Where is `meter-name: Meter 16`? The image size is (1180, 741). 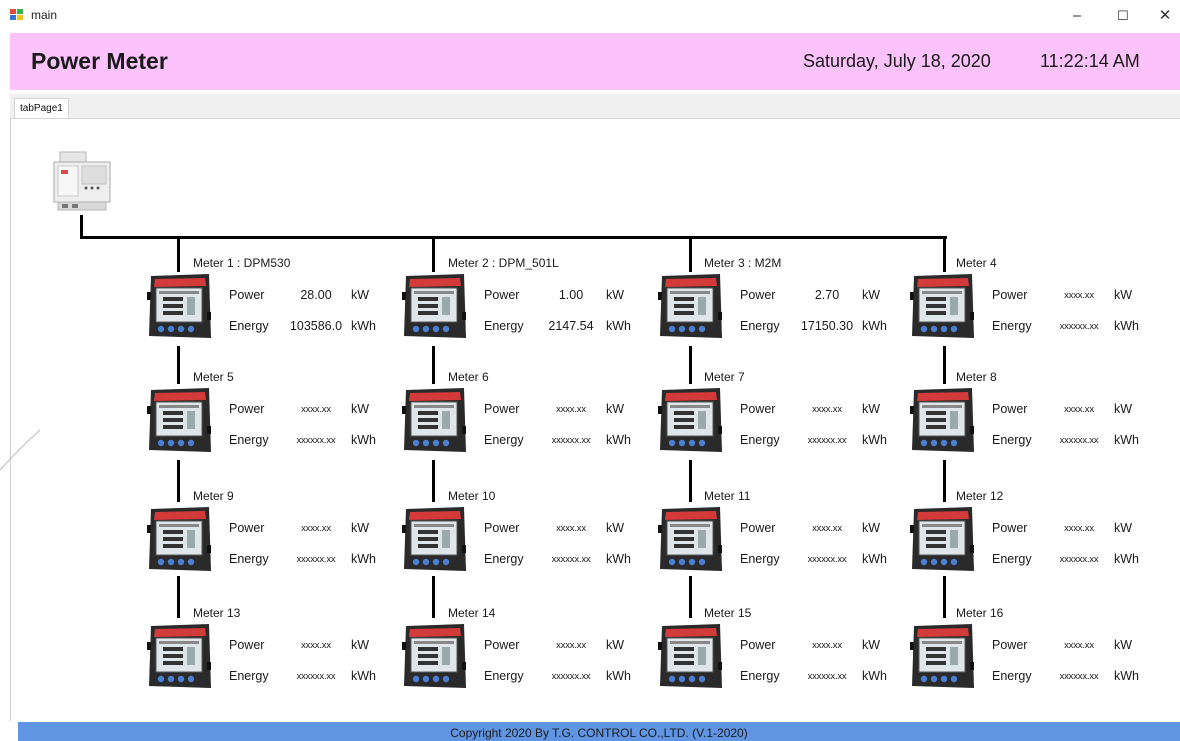 meter-name: Meter 16 is located at coordinates (980, 613).